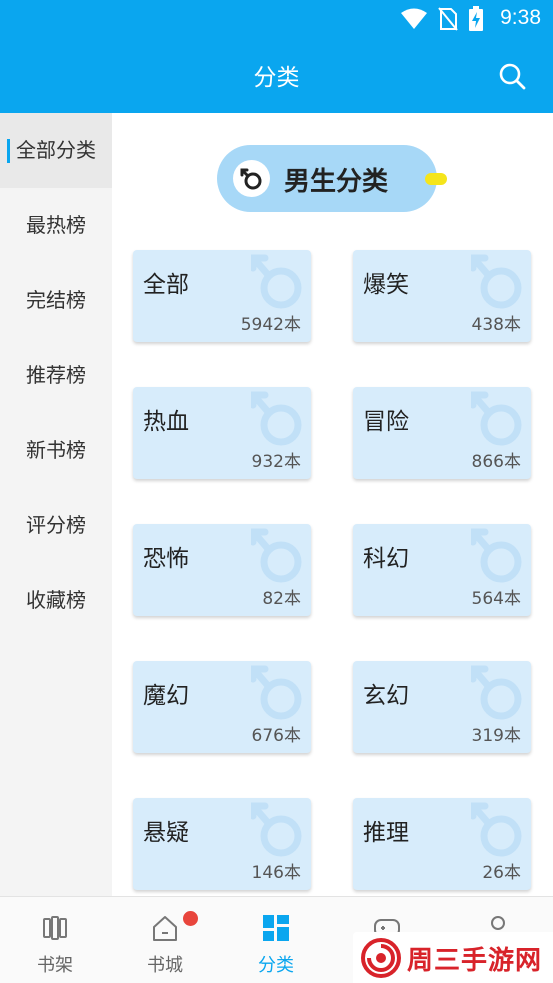  Describe the element at coordinates (442, 433) in the screenshot. I see `category-card-adventure: 冒险 866本` at that location.